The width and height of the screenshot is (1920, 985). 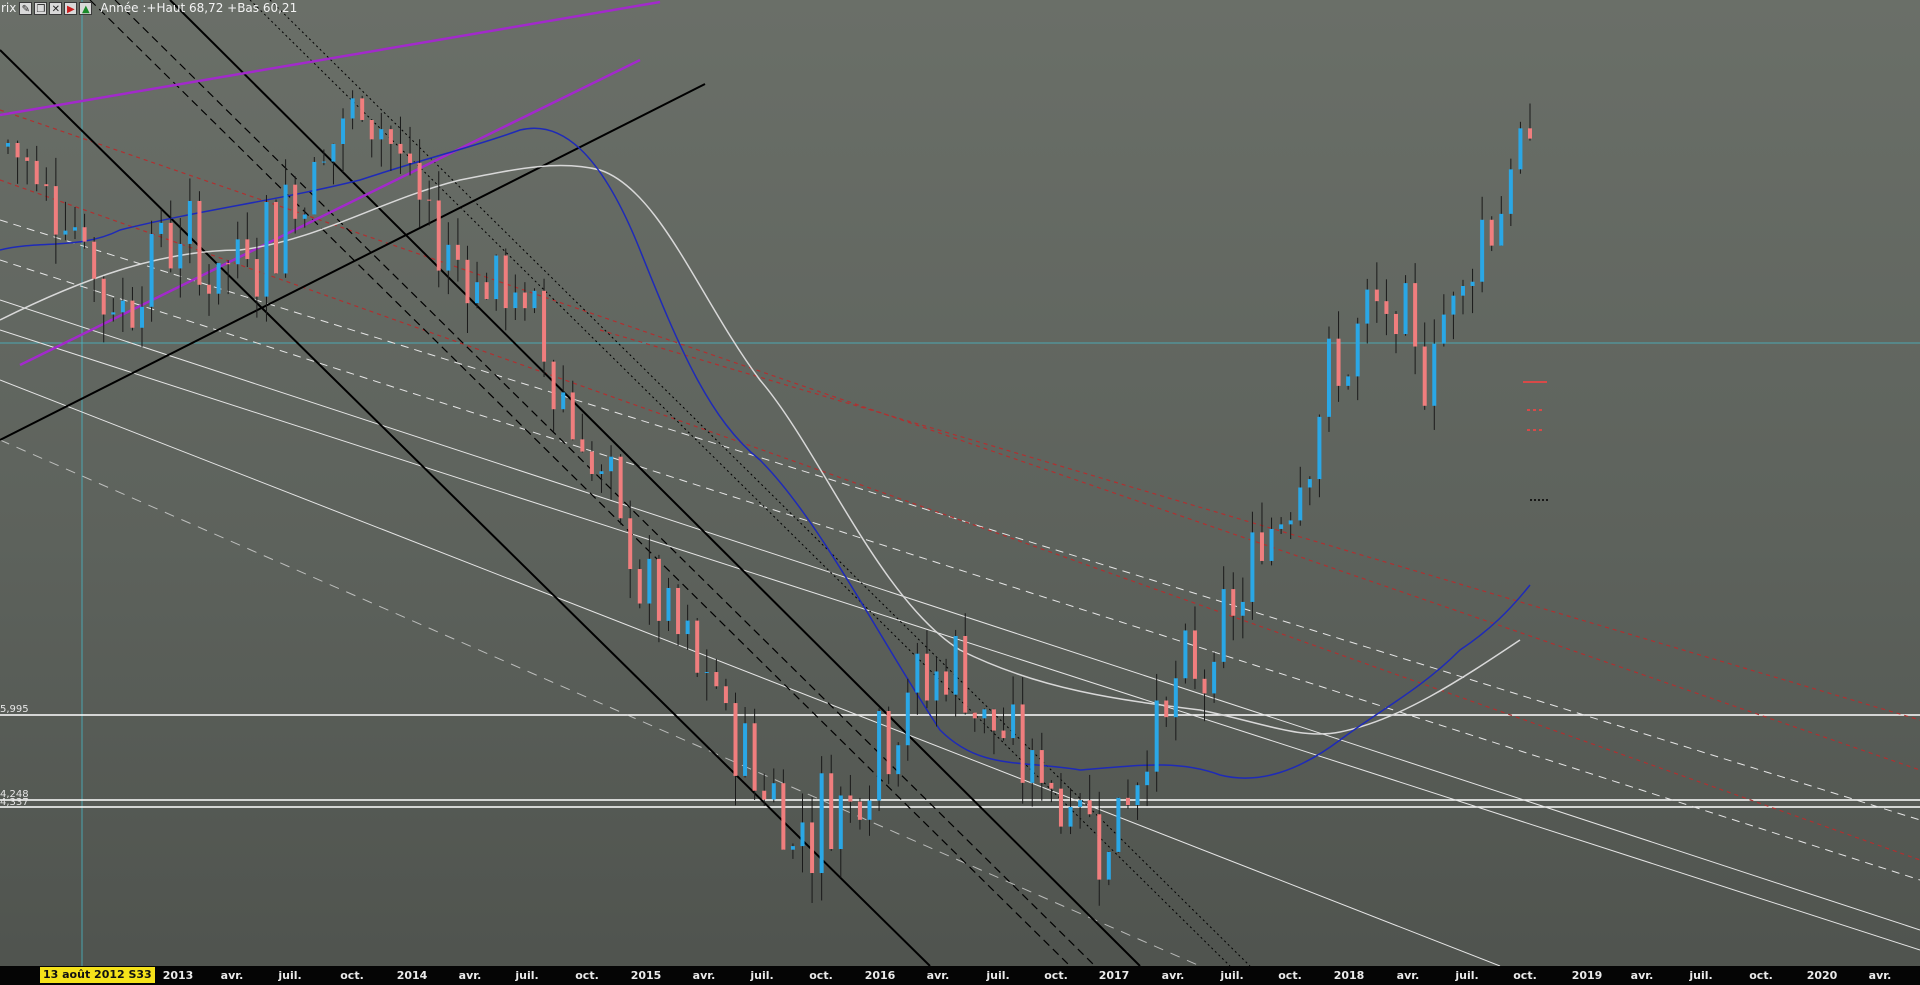 What do you see at coordinates (86, 8) in the screenshot?
I see `up-arrow-icon: ▲` at bounding box center [86, 8].